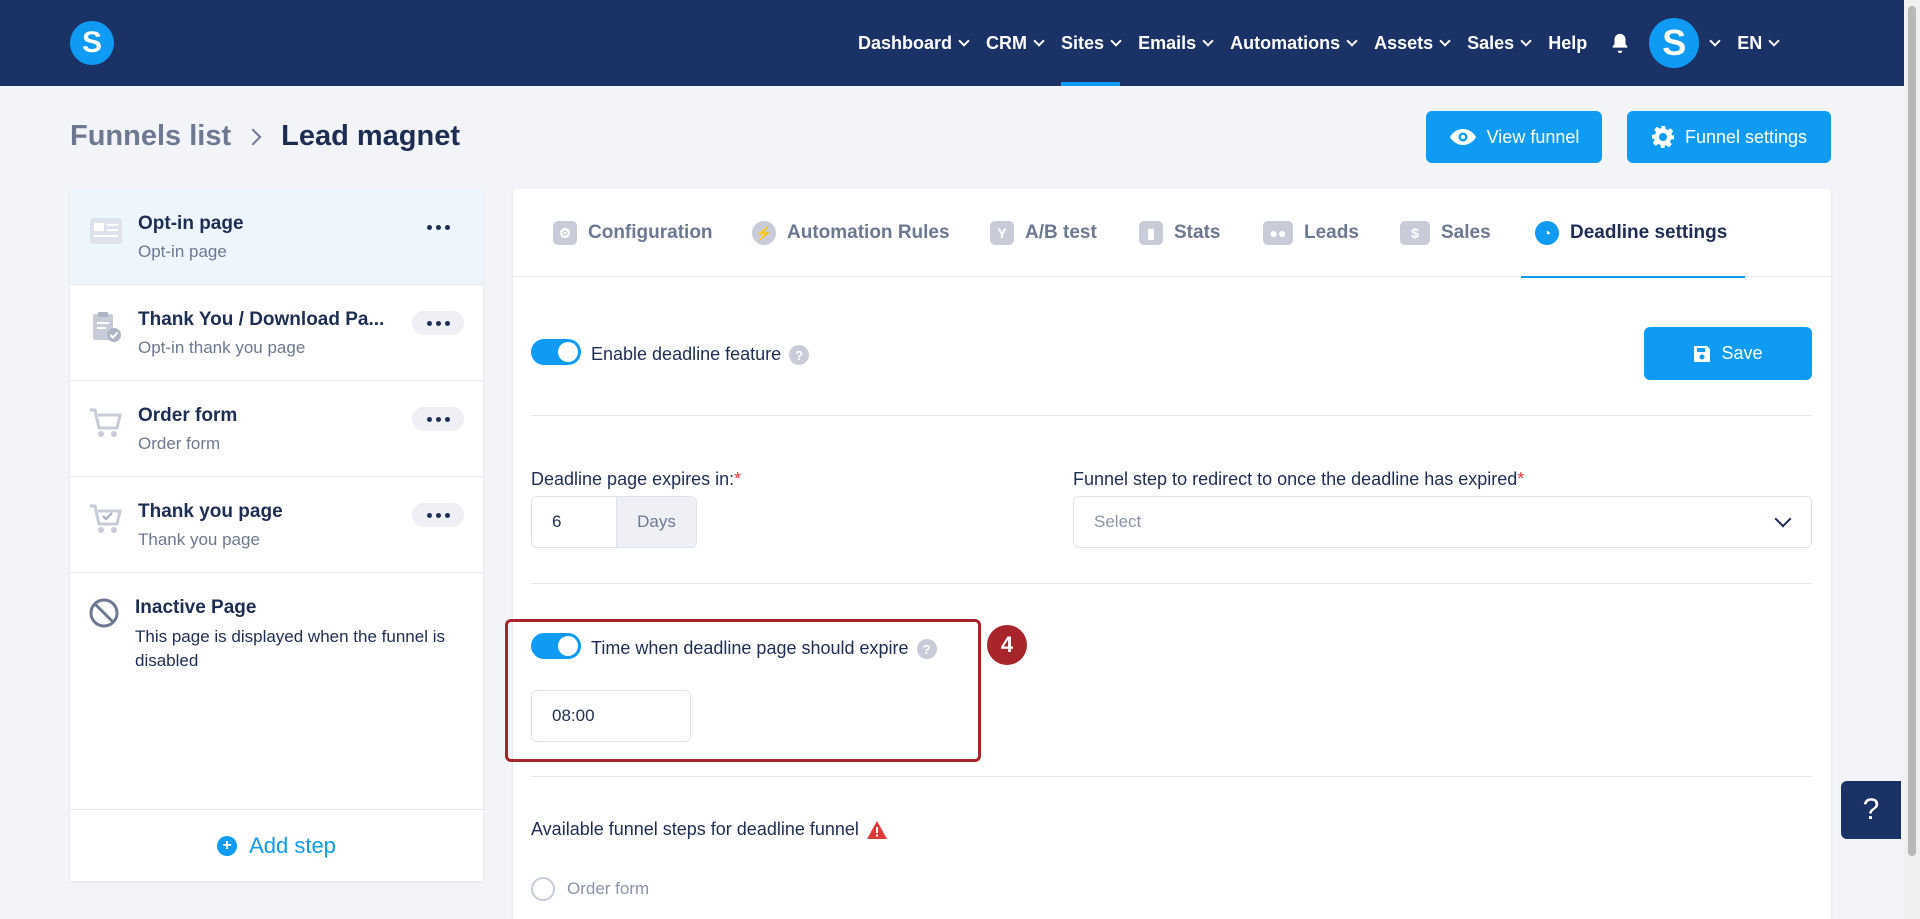 The height and width of the screenshot is (919, 1920). Describe the element at coordinates (1412, 43) in the screenshot. I see `nav-assets: Assets` at that location.